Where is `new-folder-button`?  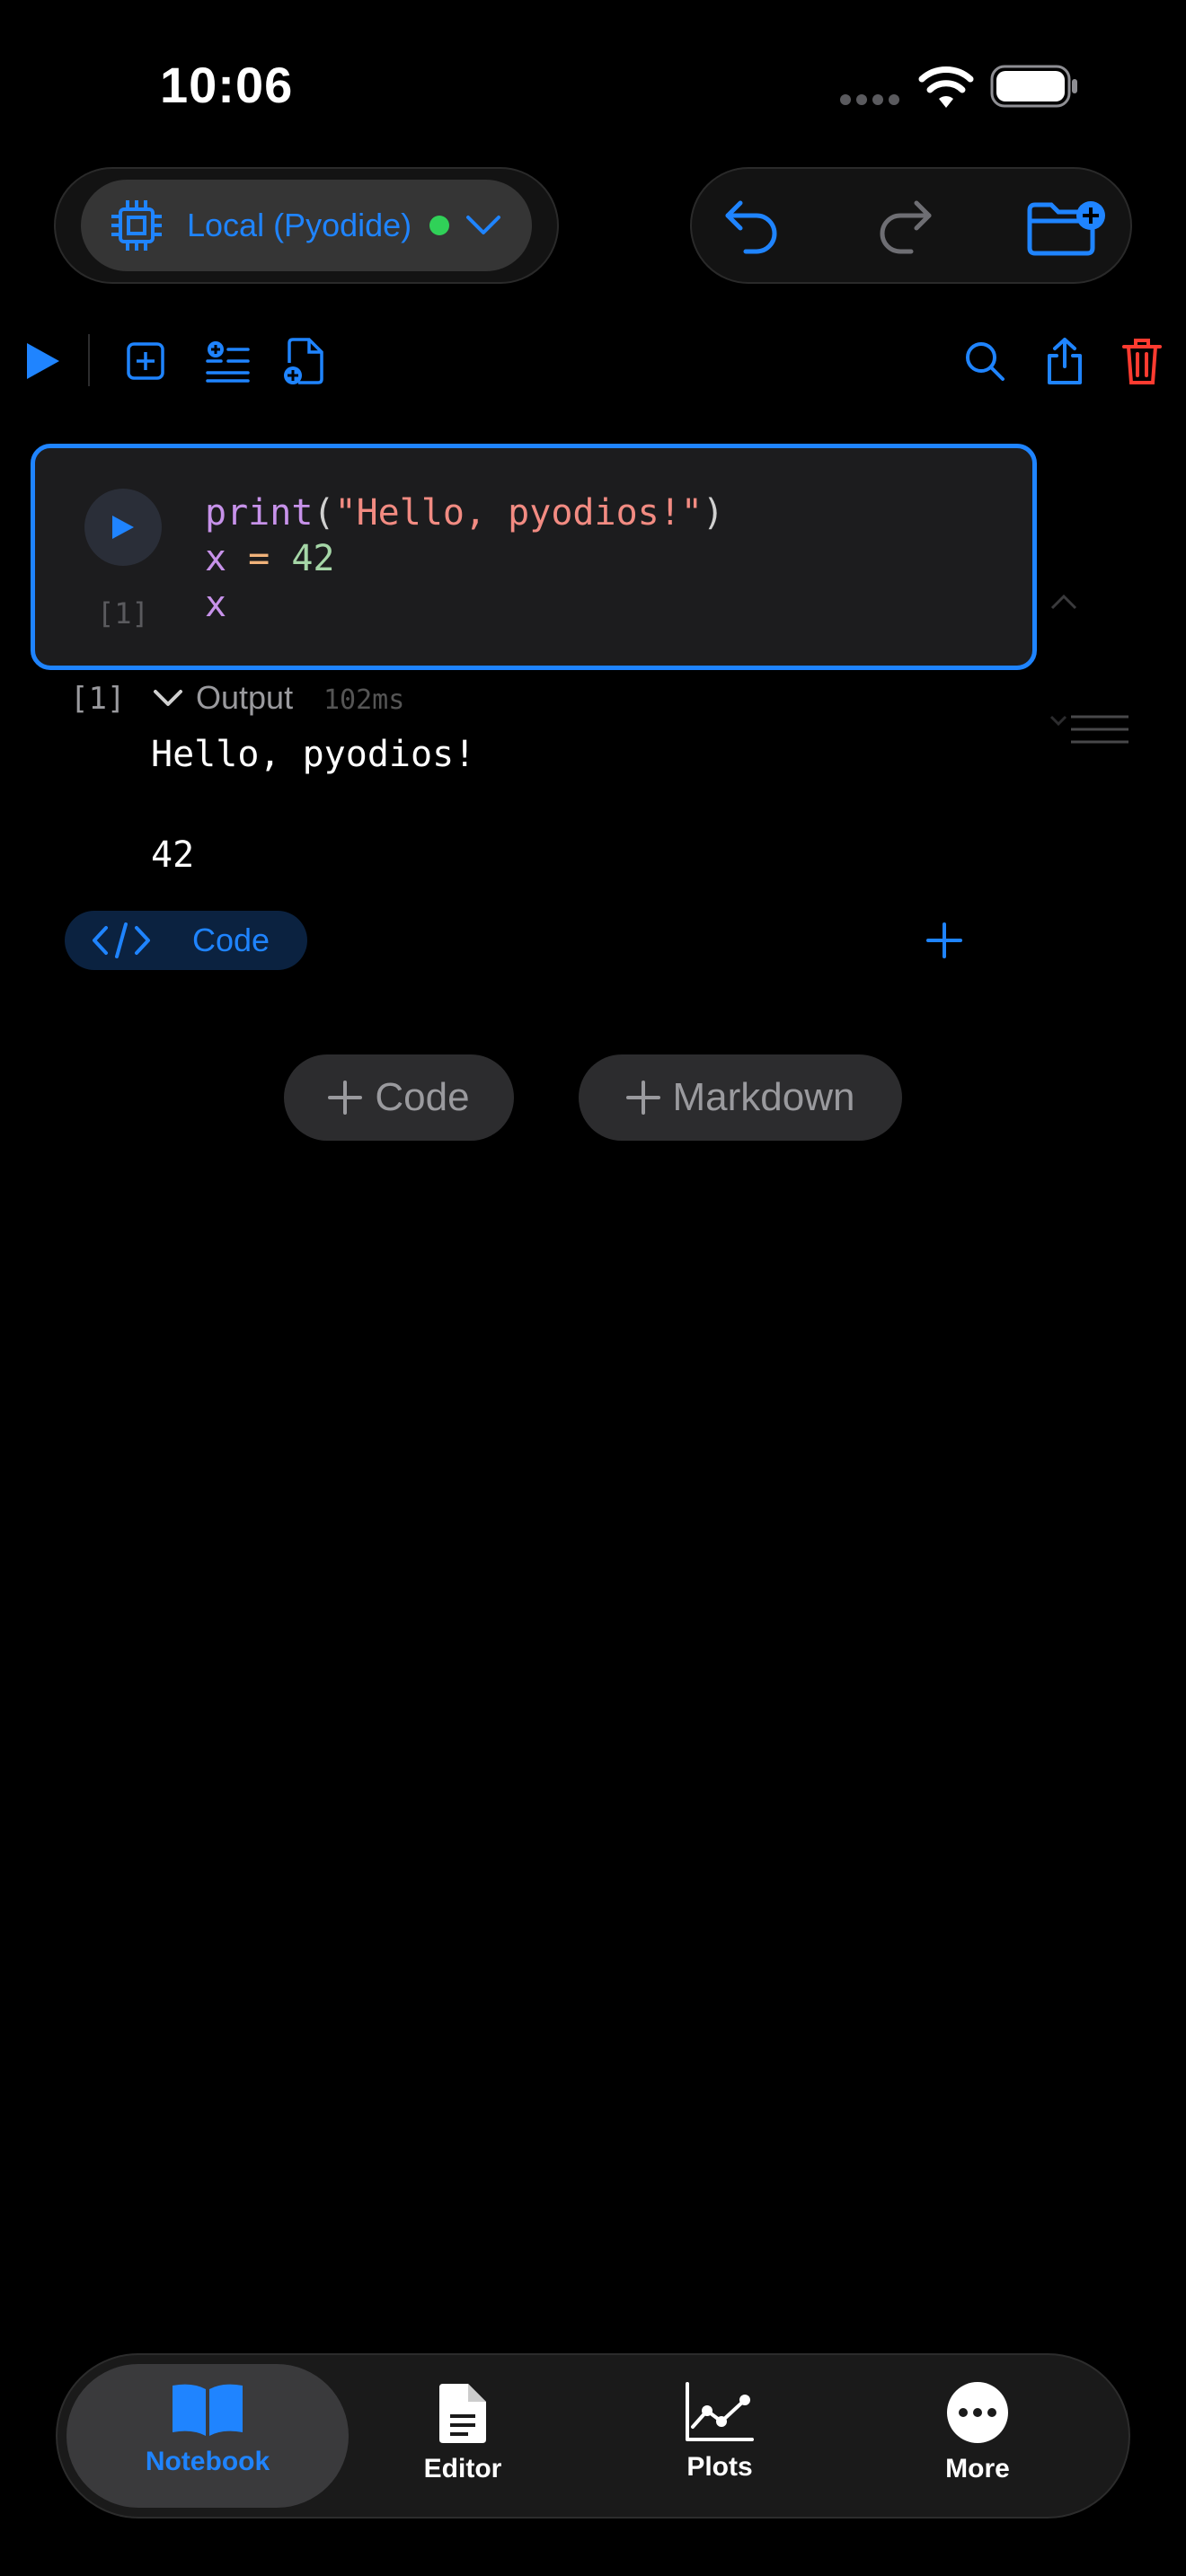
new-folder-button is located at coordinates (1065, 227).